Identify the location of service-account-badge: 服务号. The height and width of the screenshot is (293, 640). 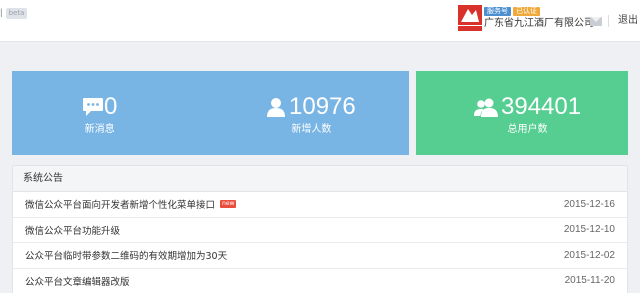
(497, 11).